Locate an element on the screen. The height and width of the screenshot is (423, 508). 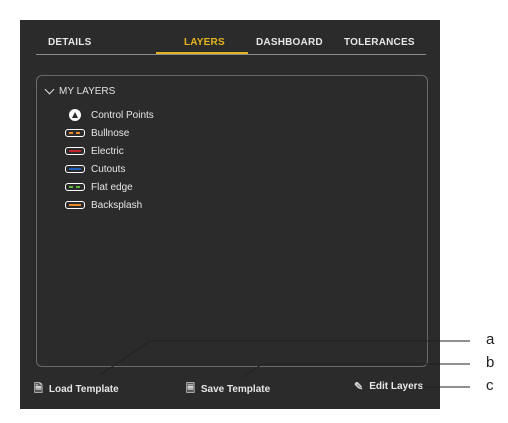
callout-leaders is located at coordinates (284, 364).